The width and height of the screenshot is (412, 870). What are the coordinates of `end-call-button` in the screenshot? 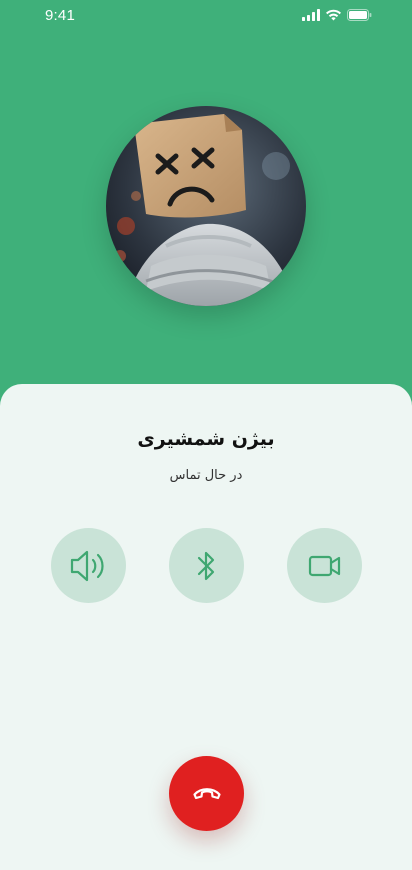 It's located at (206, 793).